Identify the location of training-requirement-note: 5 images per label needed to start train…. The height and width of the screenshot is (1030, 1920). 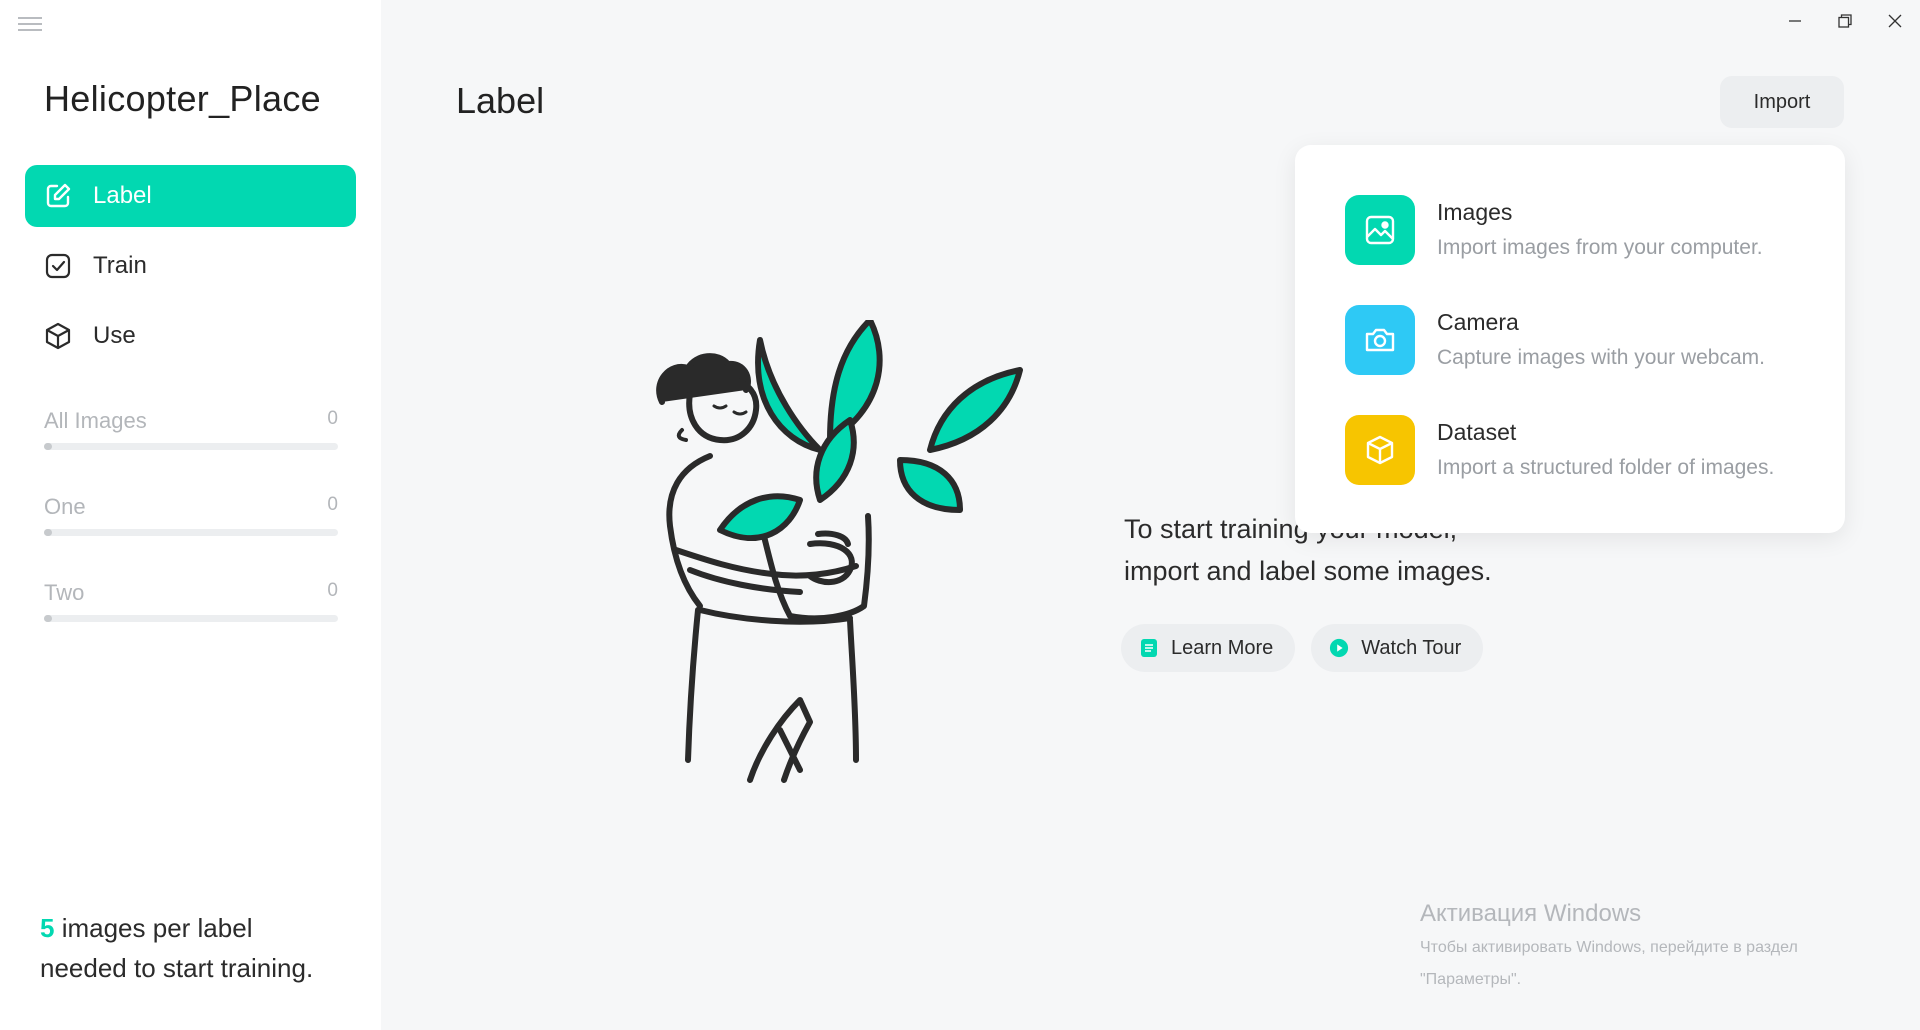
(200, 948).